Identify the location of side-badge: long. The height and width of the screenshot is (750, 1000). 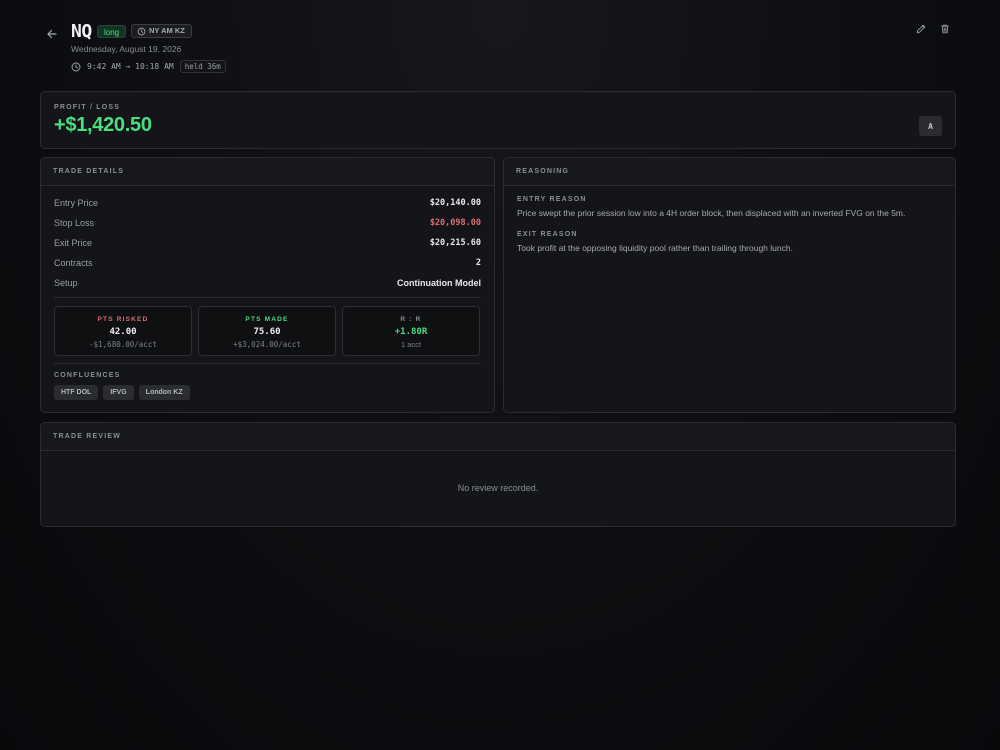
(112, 31).